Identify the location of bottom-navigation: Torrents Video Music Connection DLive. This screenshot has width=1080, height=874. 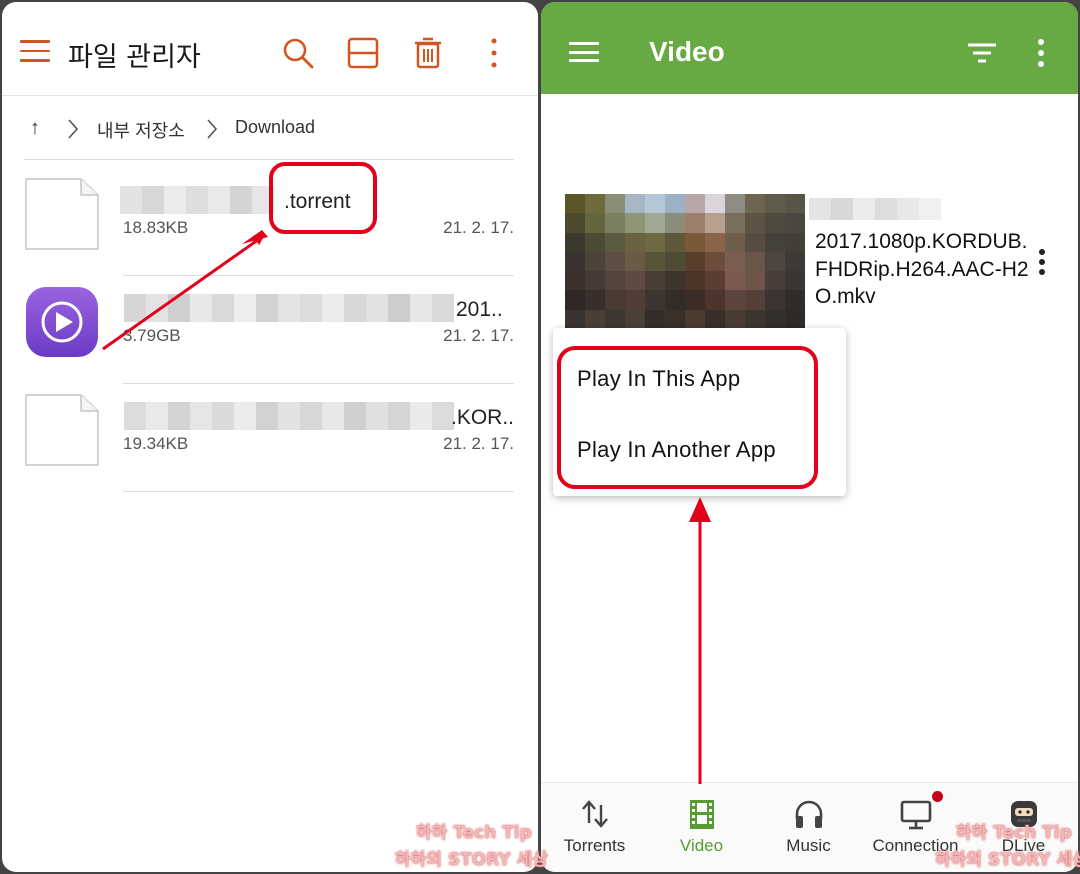
(809, 827).